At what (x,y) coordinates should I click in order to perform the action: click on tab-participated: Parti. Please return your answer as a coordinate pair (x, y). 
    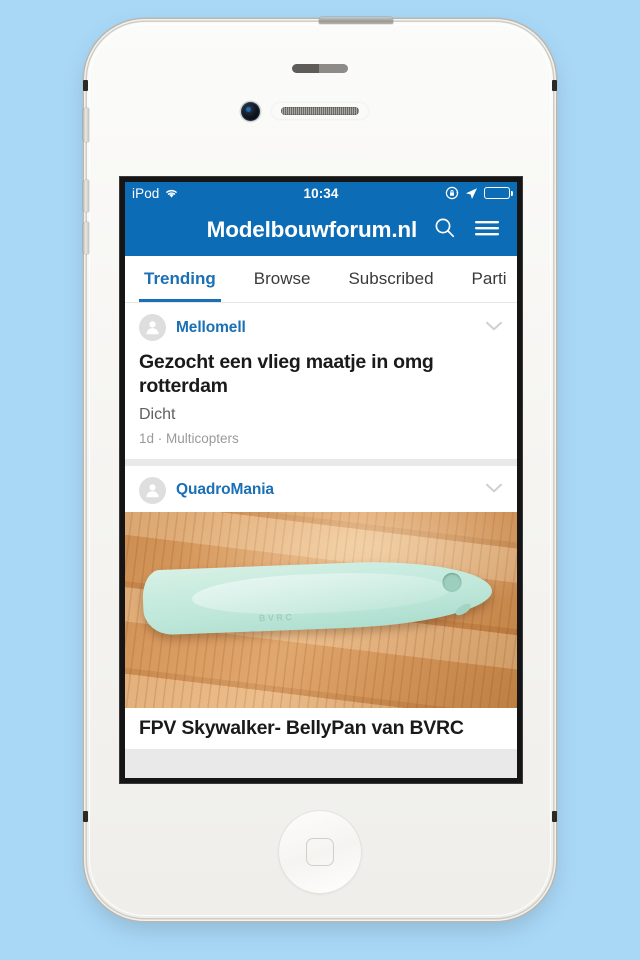
    Looking at the image, I should click on (485, 279).